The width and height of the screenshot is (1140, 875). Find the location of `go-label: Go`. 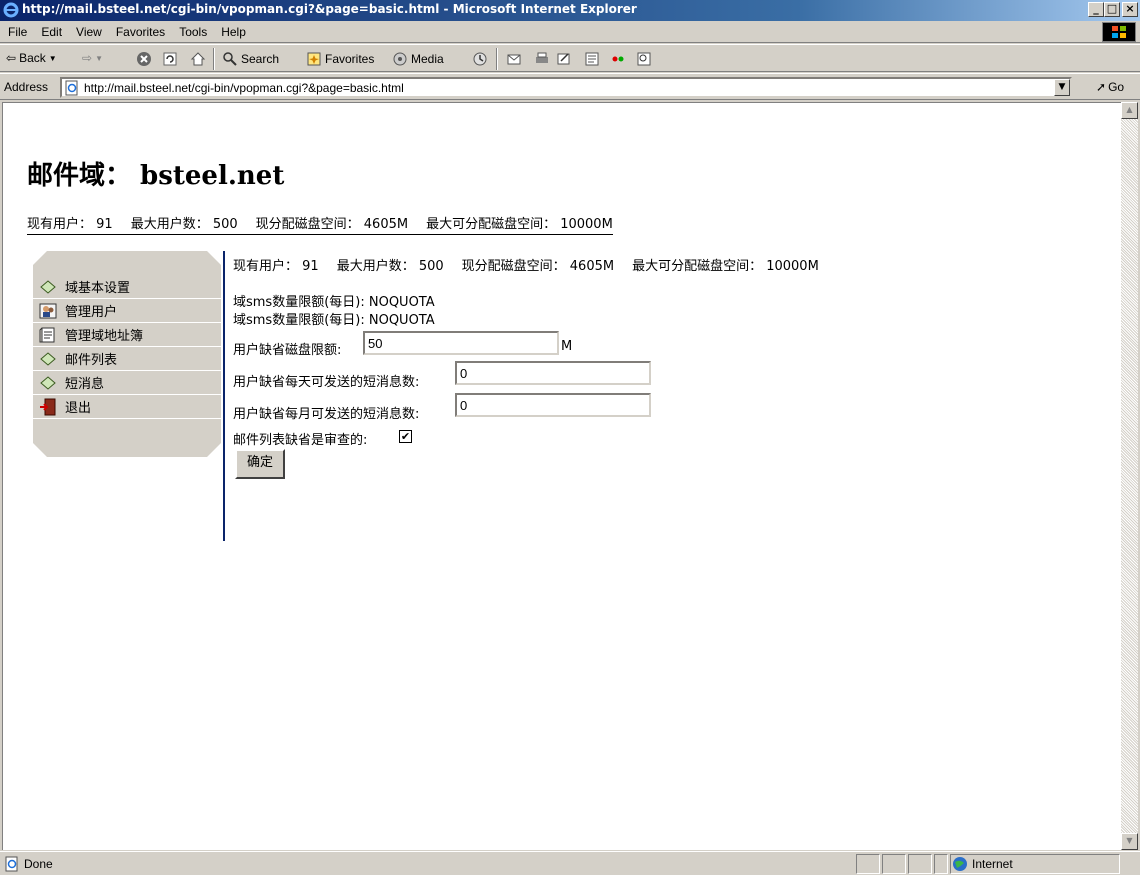

go-label: Go is located at coordinates (1116, 87).